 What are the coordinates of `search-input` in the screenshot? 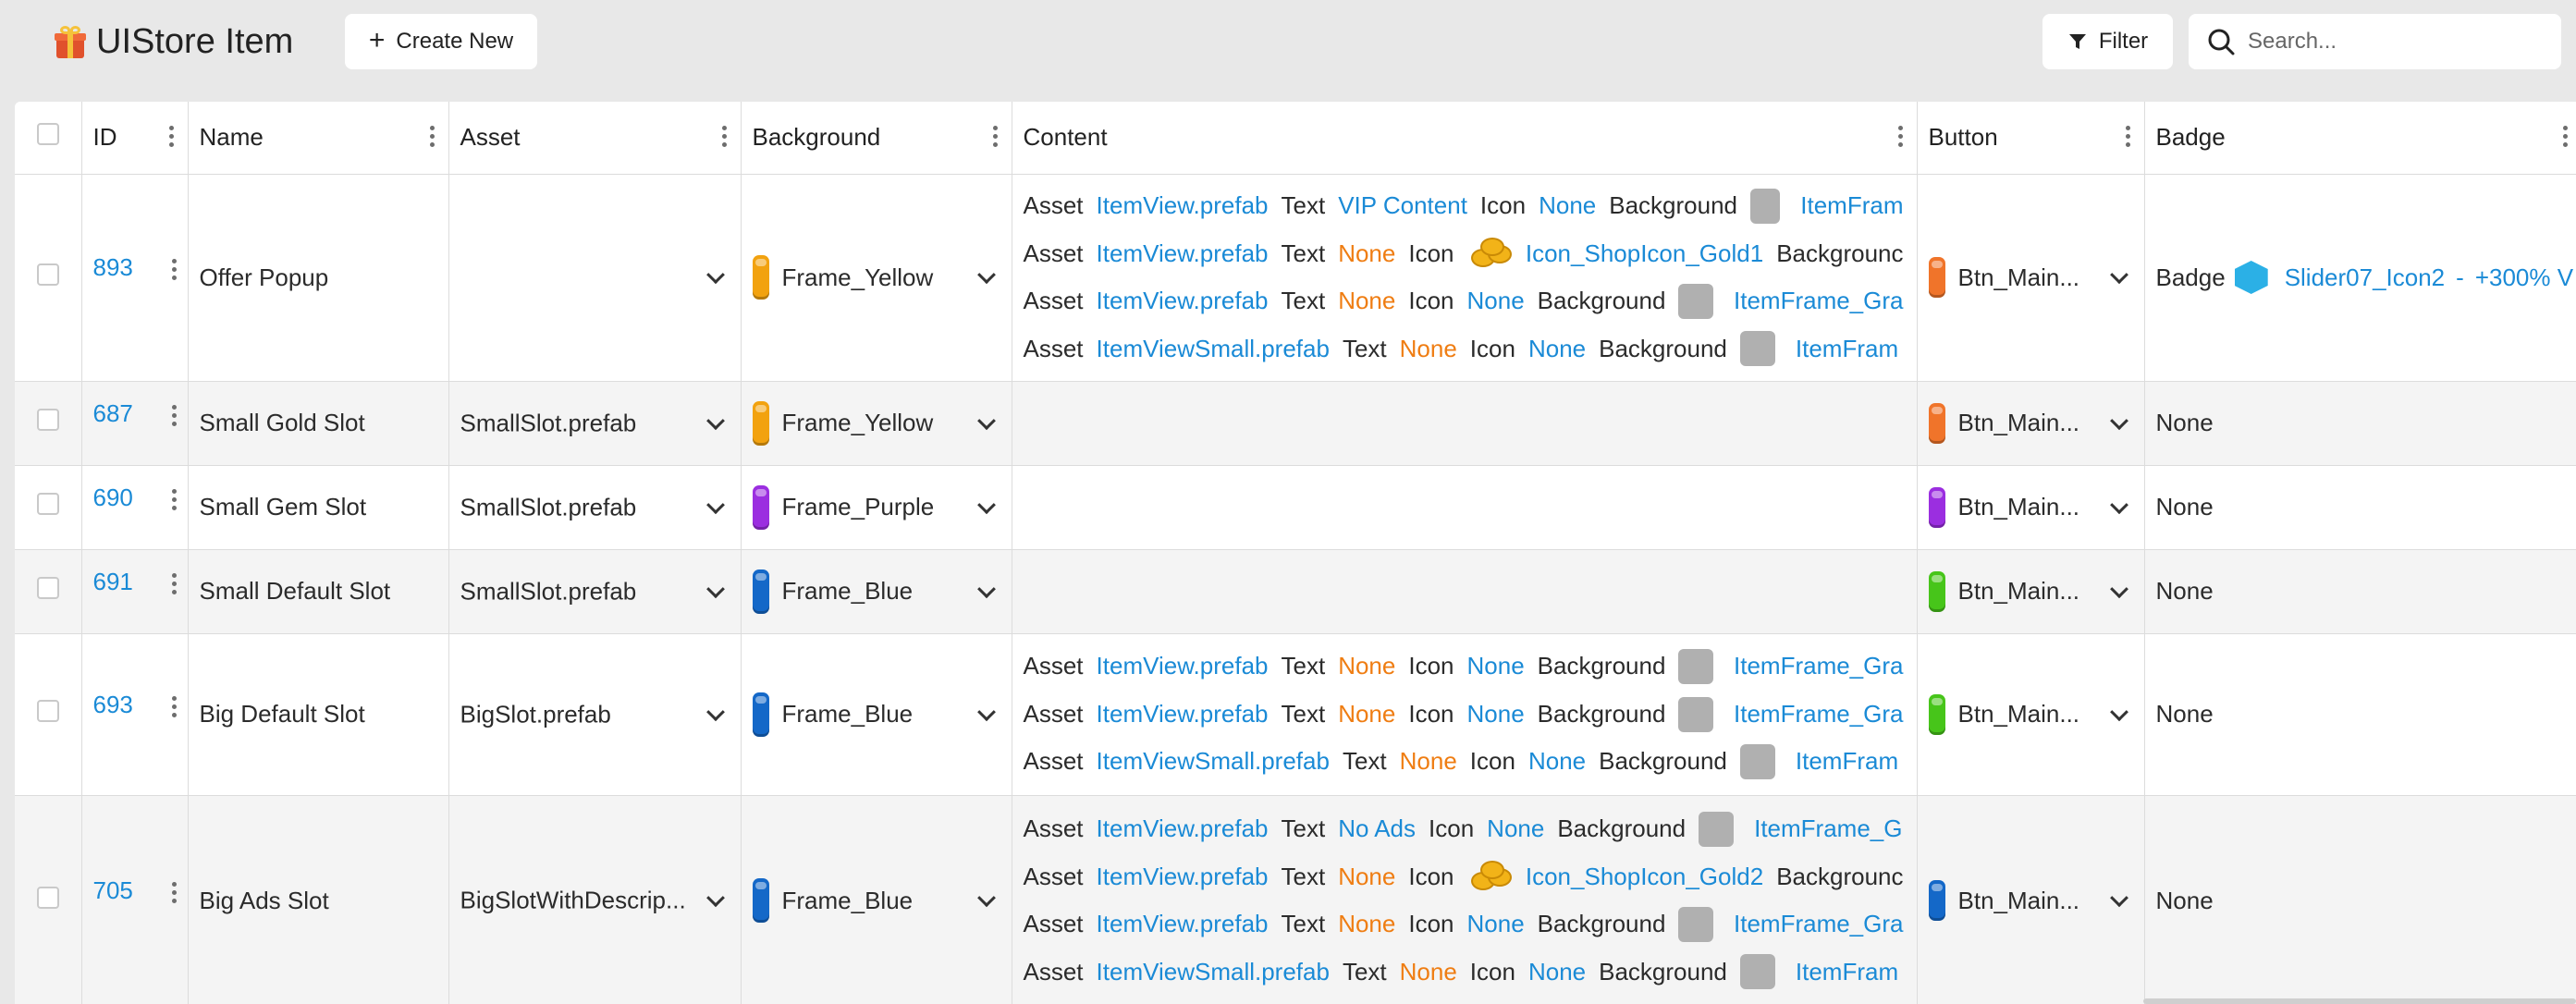 It's located at (2396, 42).